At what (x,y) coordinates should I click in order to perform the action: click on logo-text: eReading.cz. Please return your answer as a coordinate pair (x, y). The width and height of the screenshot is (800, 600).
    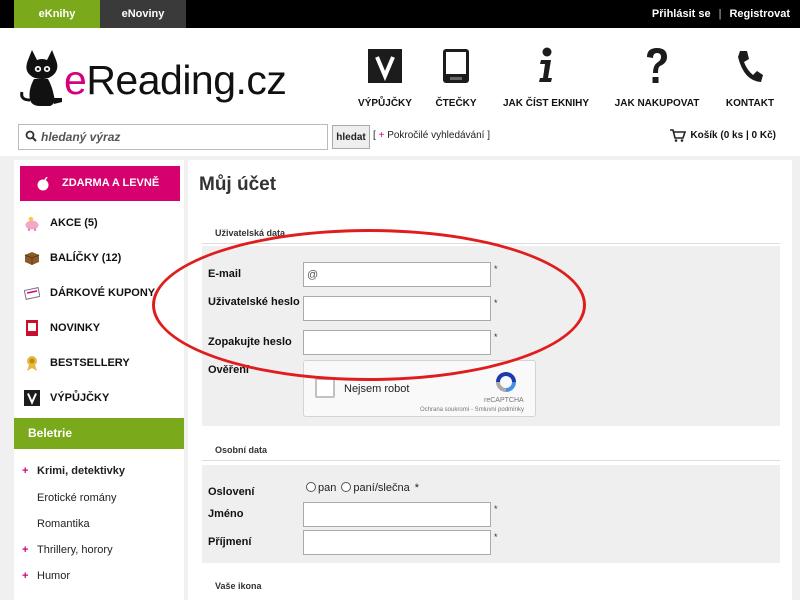
    Looking at the image, I should click on (175, 80).